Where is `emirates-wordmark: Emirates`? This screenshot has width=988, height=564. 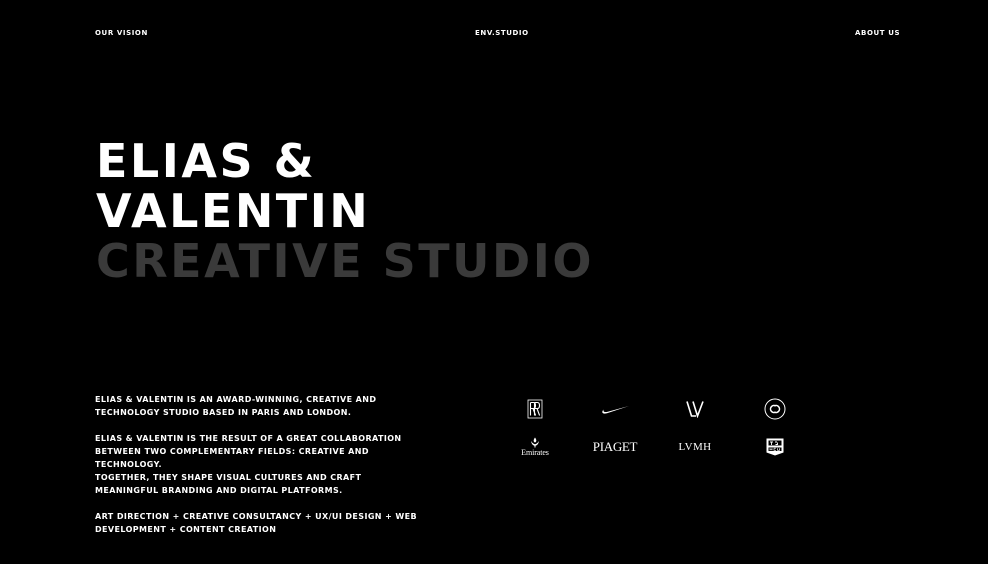 emirates-wordmark: Emirates is located at coordinates (535, 452).